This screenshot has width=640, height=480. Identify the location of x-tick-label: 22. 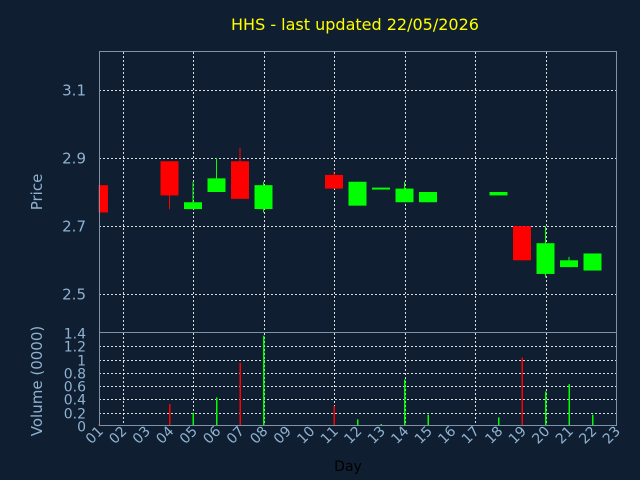
(588, 436).